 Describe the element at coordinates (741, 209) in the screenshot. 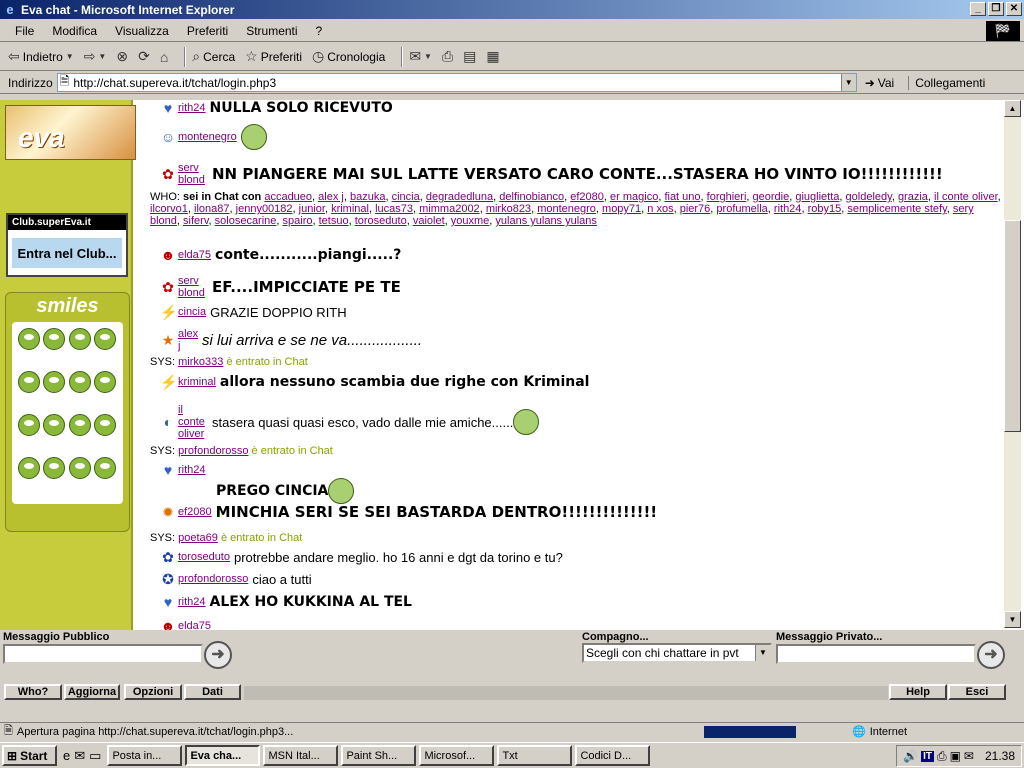

I see `who-user-link: profumella` at that location.